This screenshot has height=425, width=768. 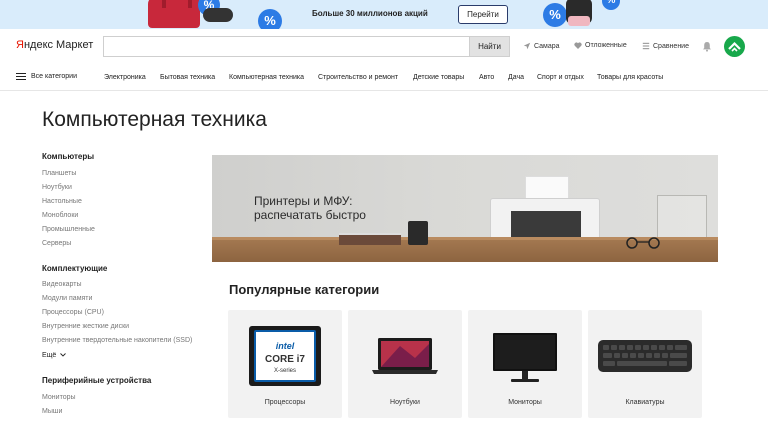 I want to click on sidebar-more-label: Ещё, so click(x=49, y=355).